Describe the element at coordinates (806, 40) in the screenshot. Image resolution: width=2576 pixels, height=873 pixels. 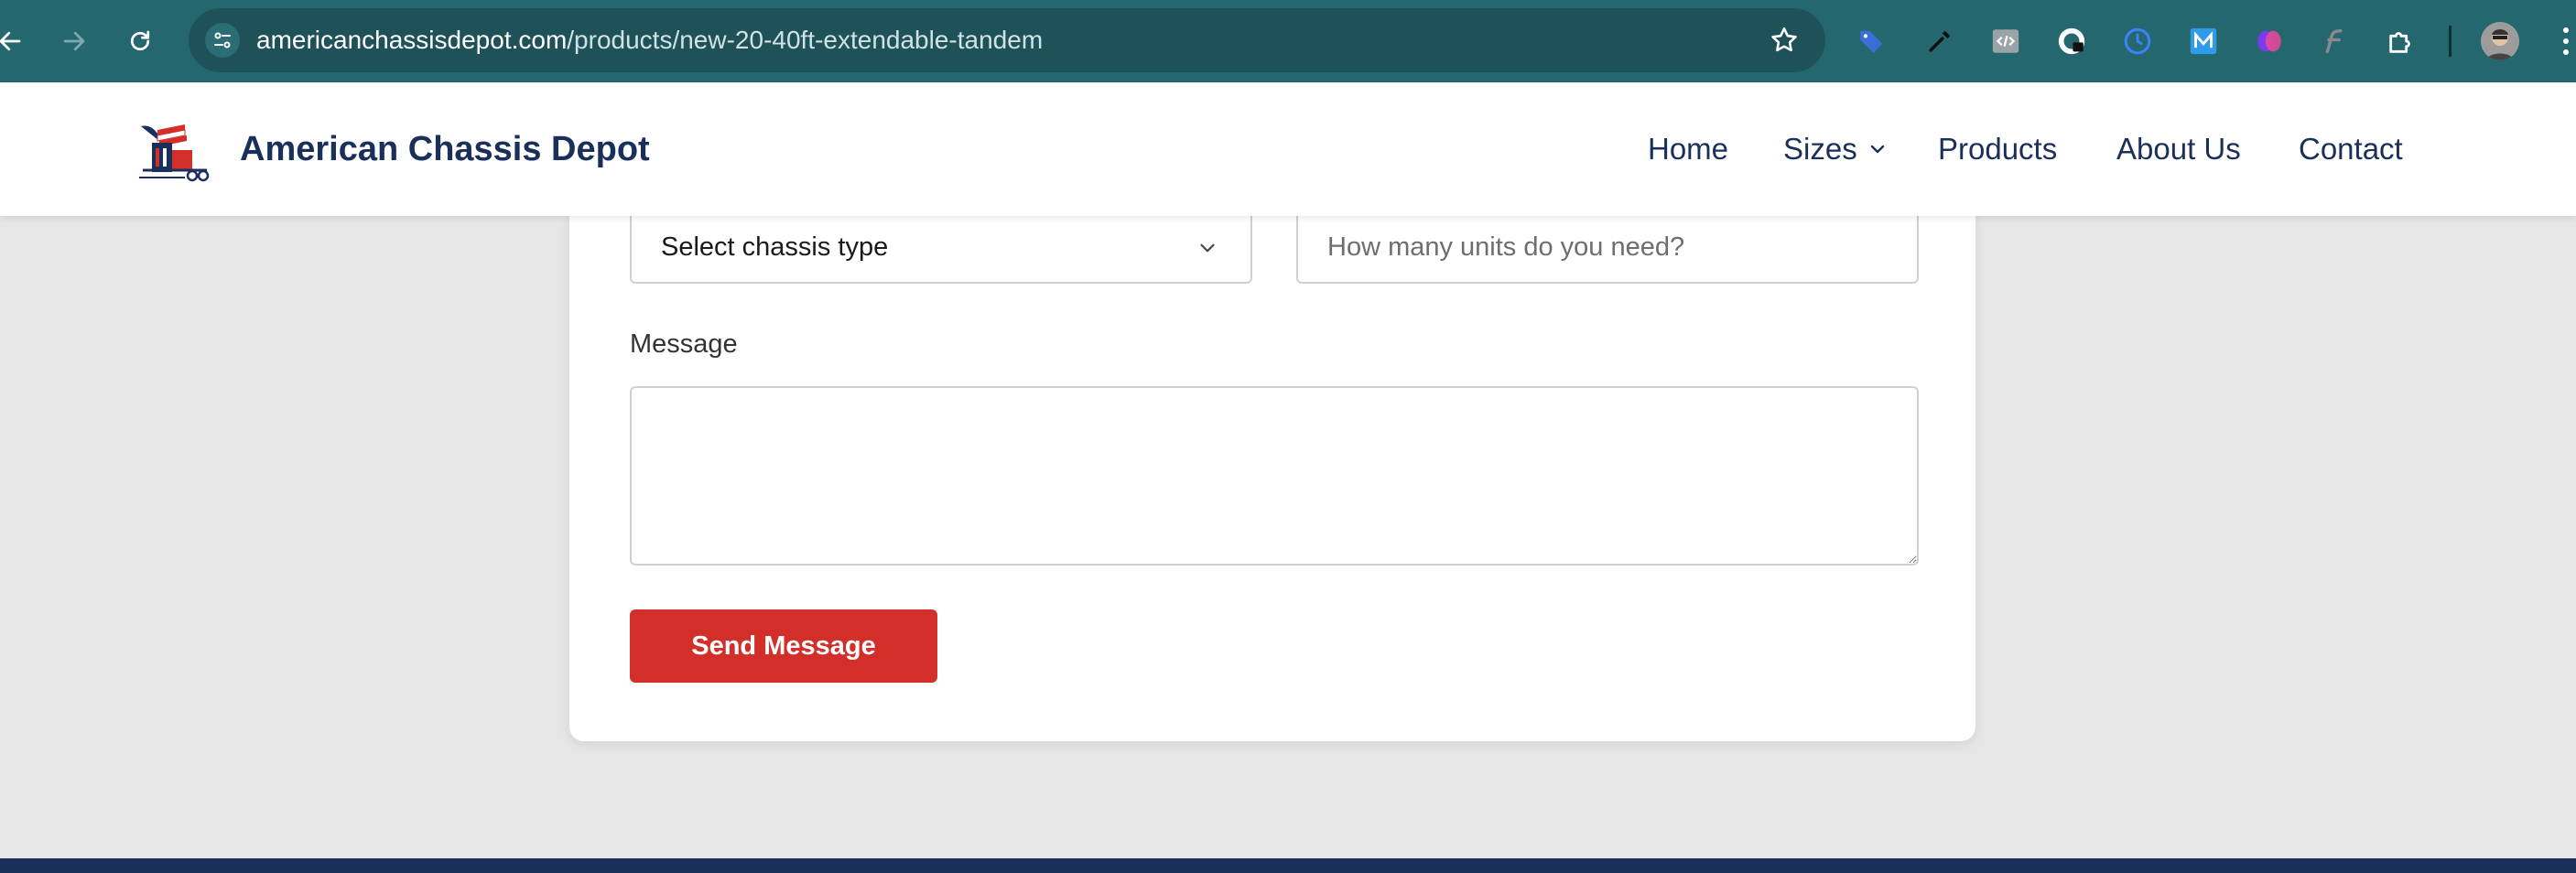
I see `url-path: /products/new-20-40ft-extendable-tandem` at that location.